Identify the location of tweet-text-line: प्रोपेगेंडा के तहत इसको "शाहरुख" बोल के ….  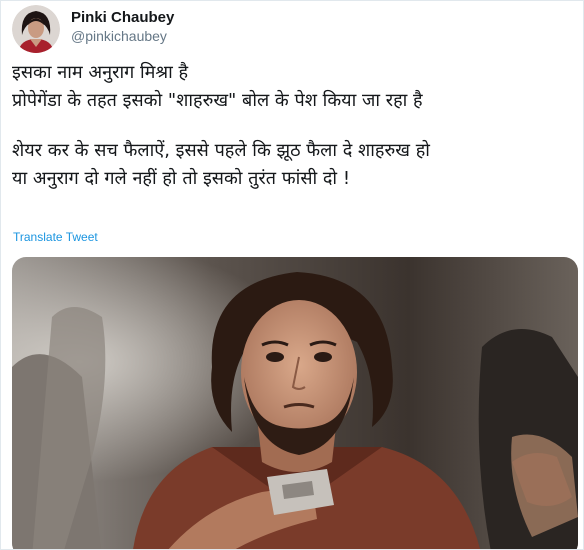
(217, 100).